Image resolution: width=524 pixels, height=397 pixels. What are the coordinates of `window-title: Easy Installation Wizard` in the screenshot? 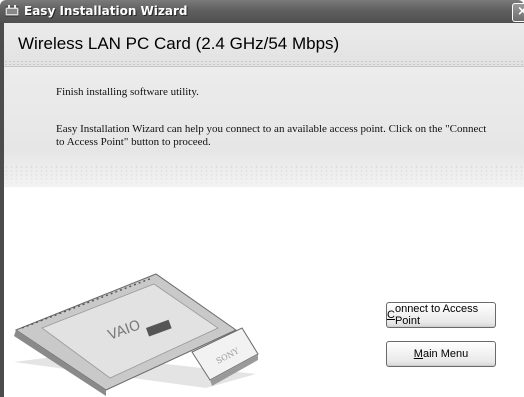 It's located at (106, 11).